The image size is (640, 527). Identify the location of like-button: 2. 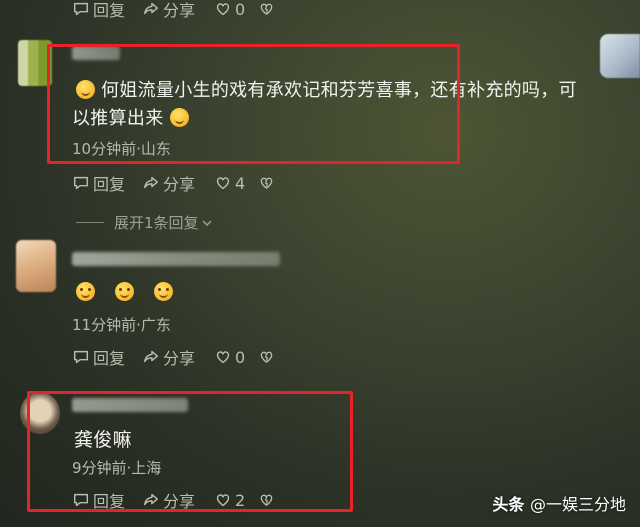
(236, 500).